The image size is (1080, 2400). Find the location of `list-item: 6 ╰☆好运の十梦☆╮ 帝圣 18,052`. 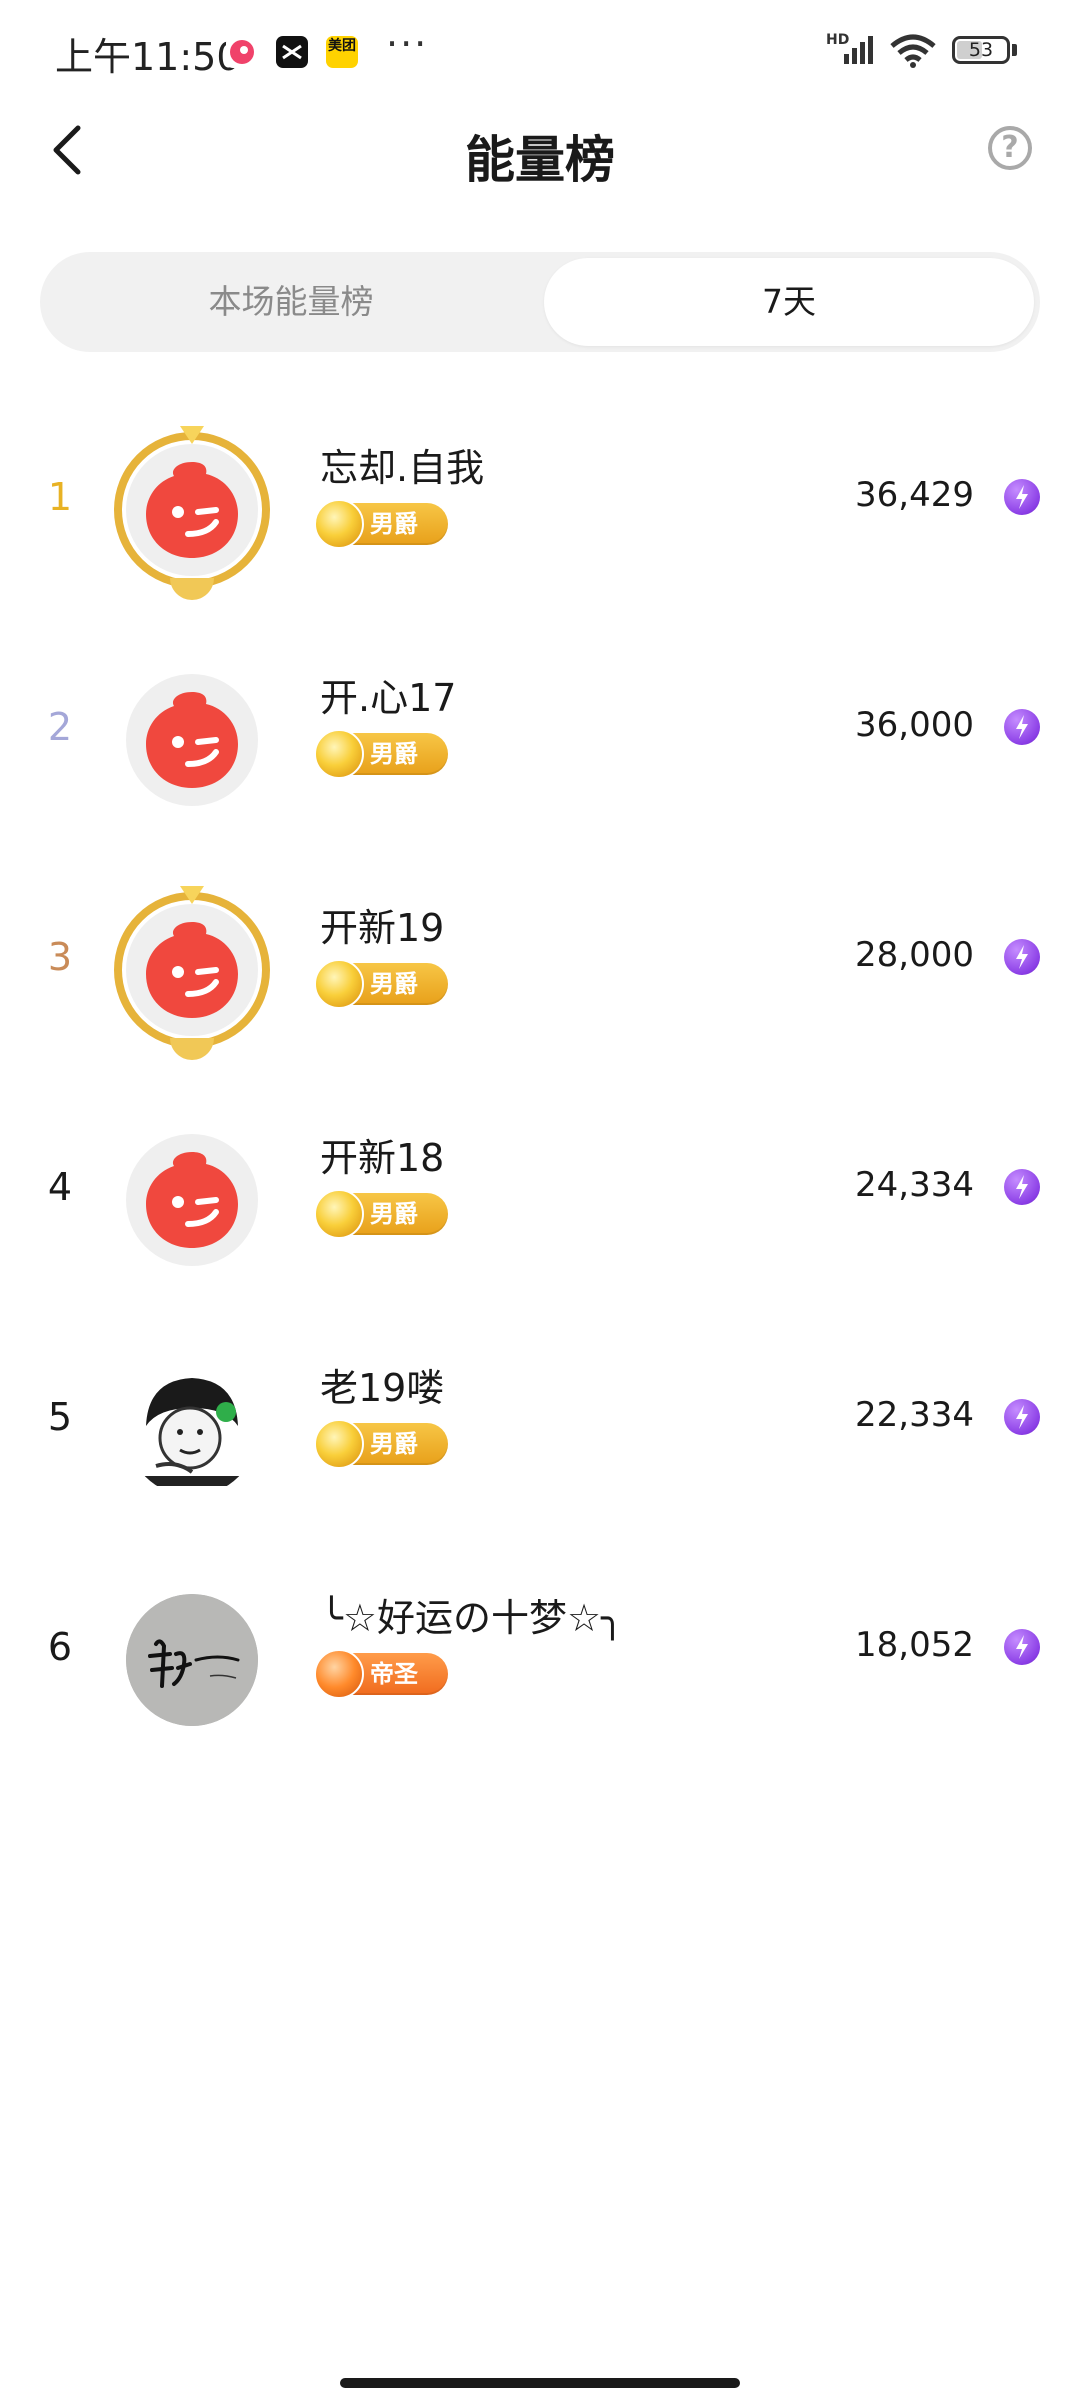

list-item: 6 ╰☆好运の十梦☆╮ 帝圣 18,052 is located at coordinates (540, 1660).